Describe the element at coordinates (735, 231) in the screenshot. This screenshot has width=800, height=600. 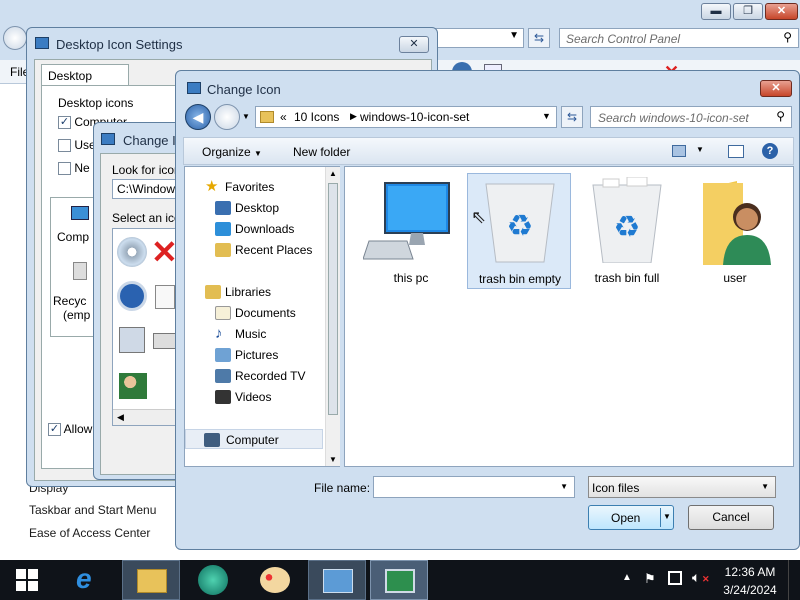
I see `file-item-user: user` at that location.